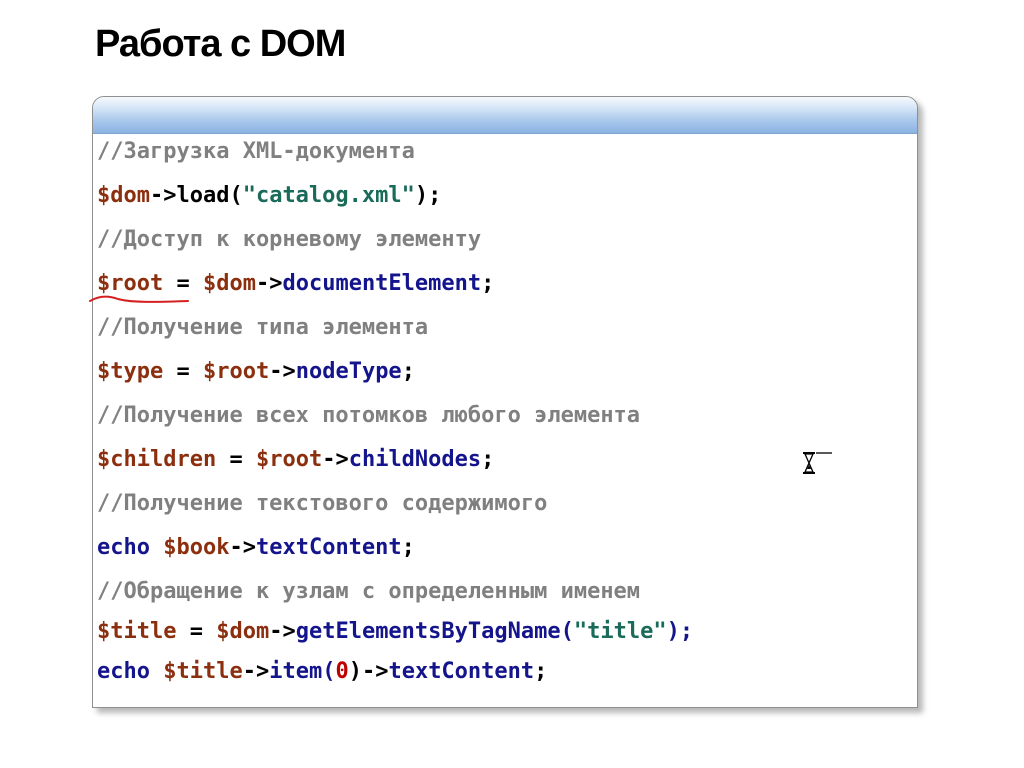 This screenshot has width=1024, height=768. Describe the element at coordinates (620, 631) in the screenshot. I see `code-token: "title"` at that location.